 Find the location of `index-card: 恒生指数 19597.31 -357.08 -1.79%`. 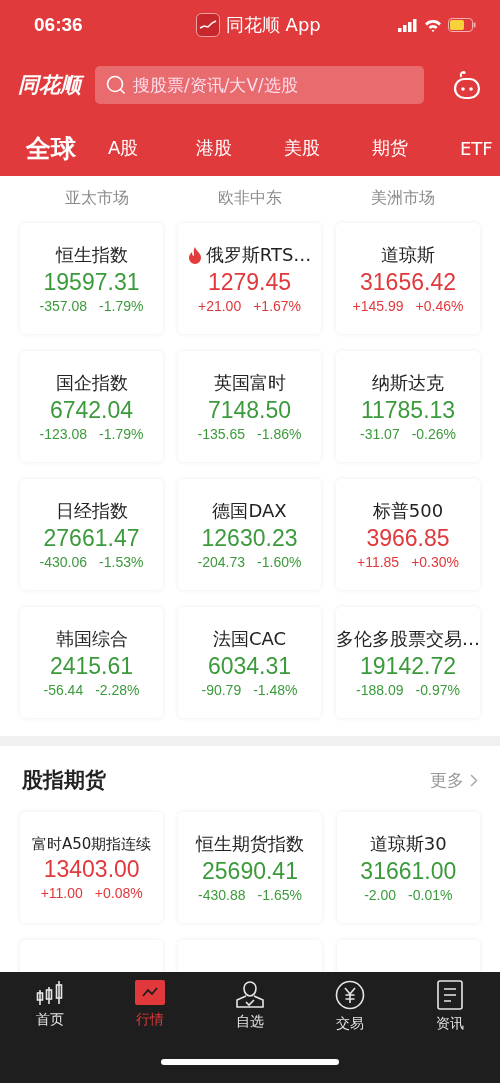

index-card: 恒生指数 19597.31 -357.08 -1.79% is located at coordinates (91, 278).